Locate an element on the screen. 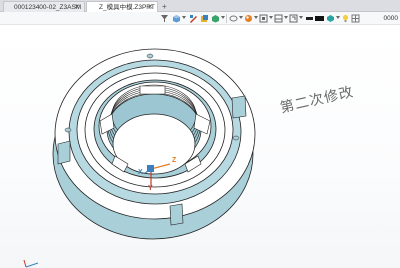 Image resolution: width=400 pixels, height=268 pixels. tab-assembly: 000123400-02_Z3ASM ✕ is located at coordinates (44, 6).